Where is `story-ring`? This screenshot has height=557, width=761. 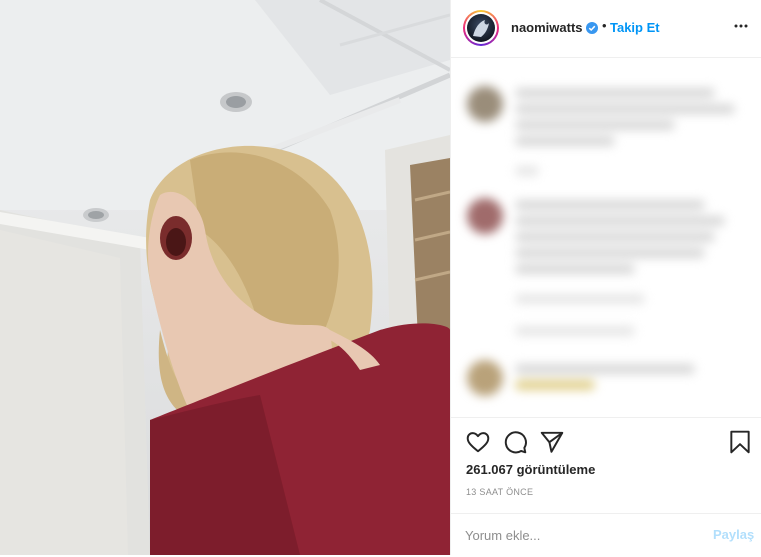
story-ring is located at coordinates (481, 28).